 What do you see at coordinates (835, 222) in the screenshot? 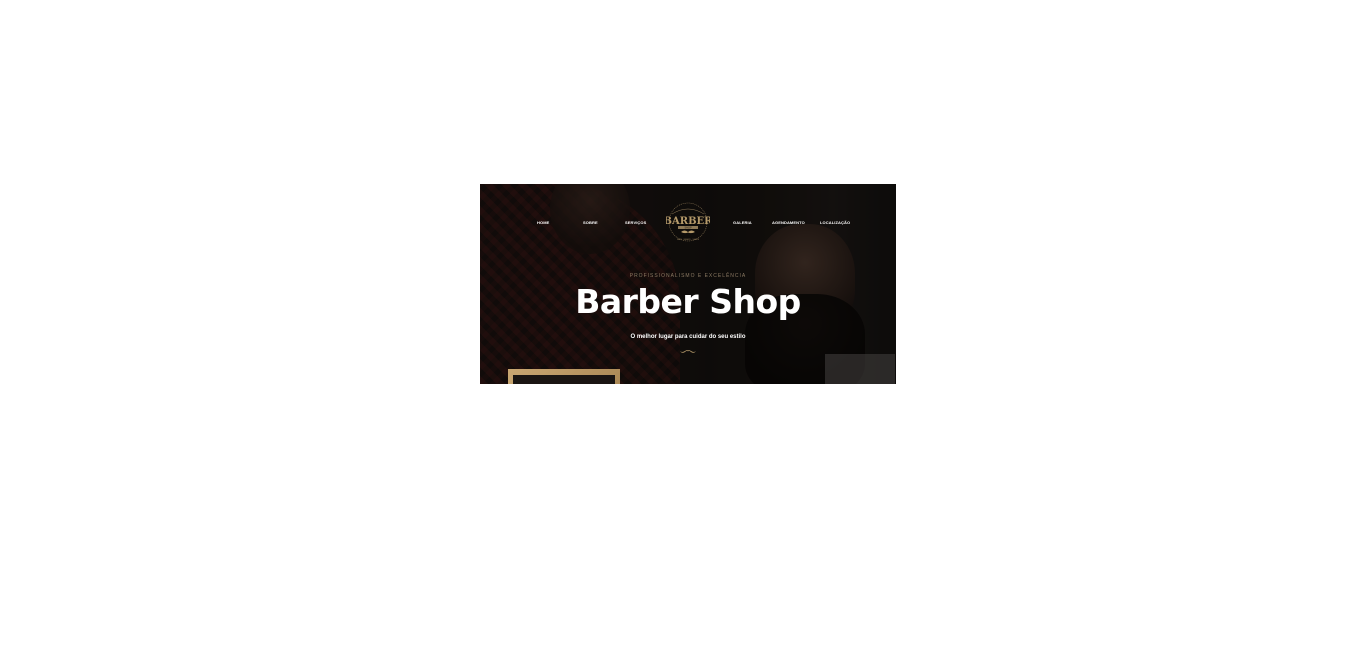
I see `nav-item-localizacao: LOCALIZAÇÃO` at bounding box center [835, 222].